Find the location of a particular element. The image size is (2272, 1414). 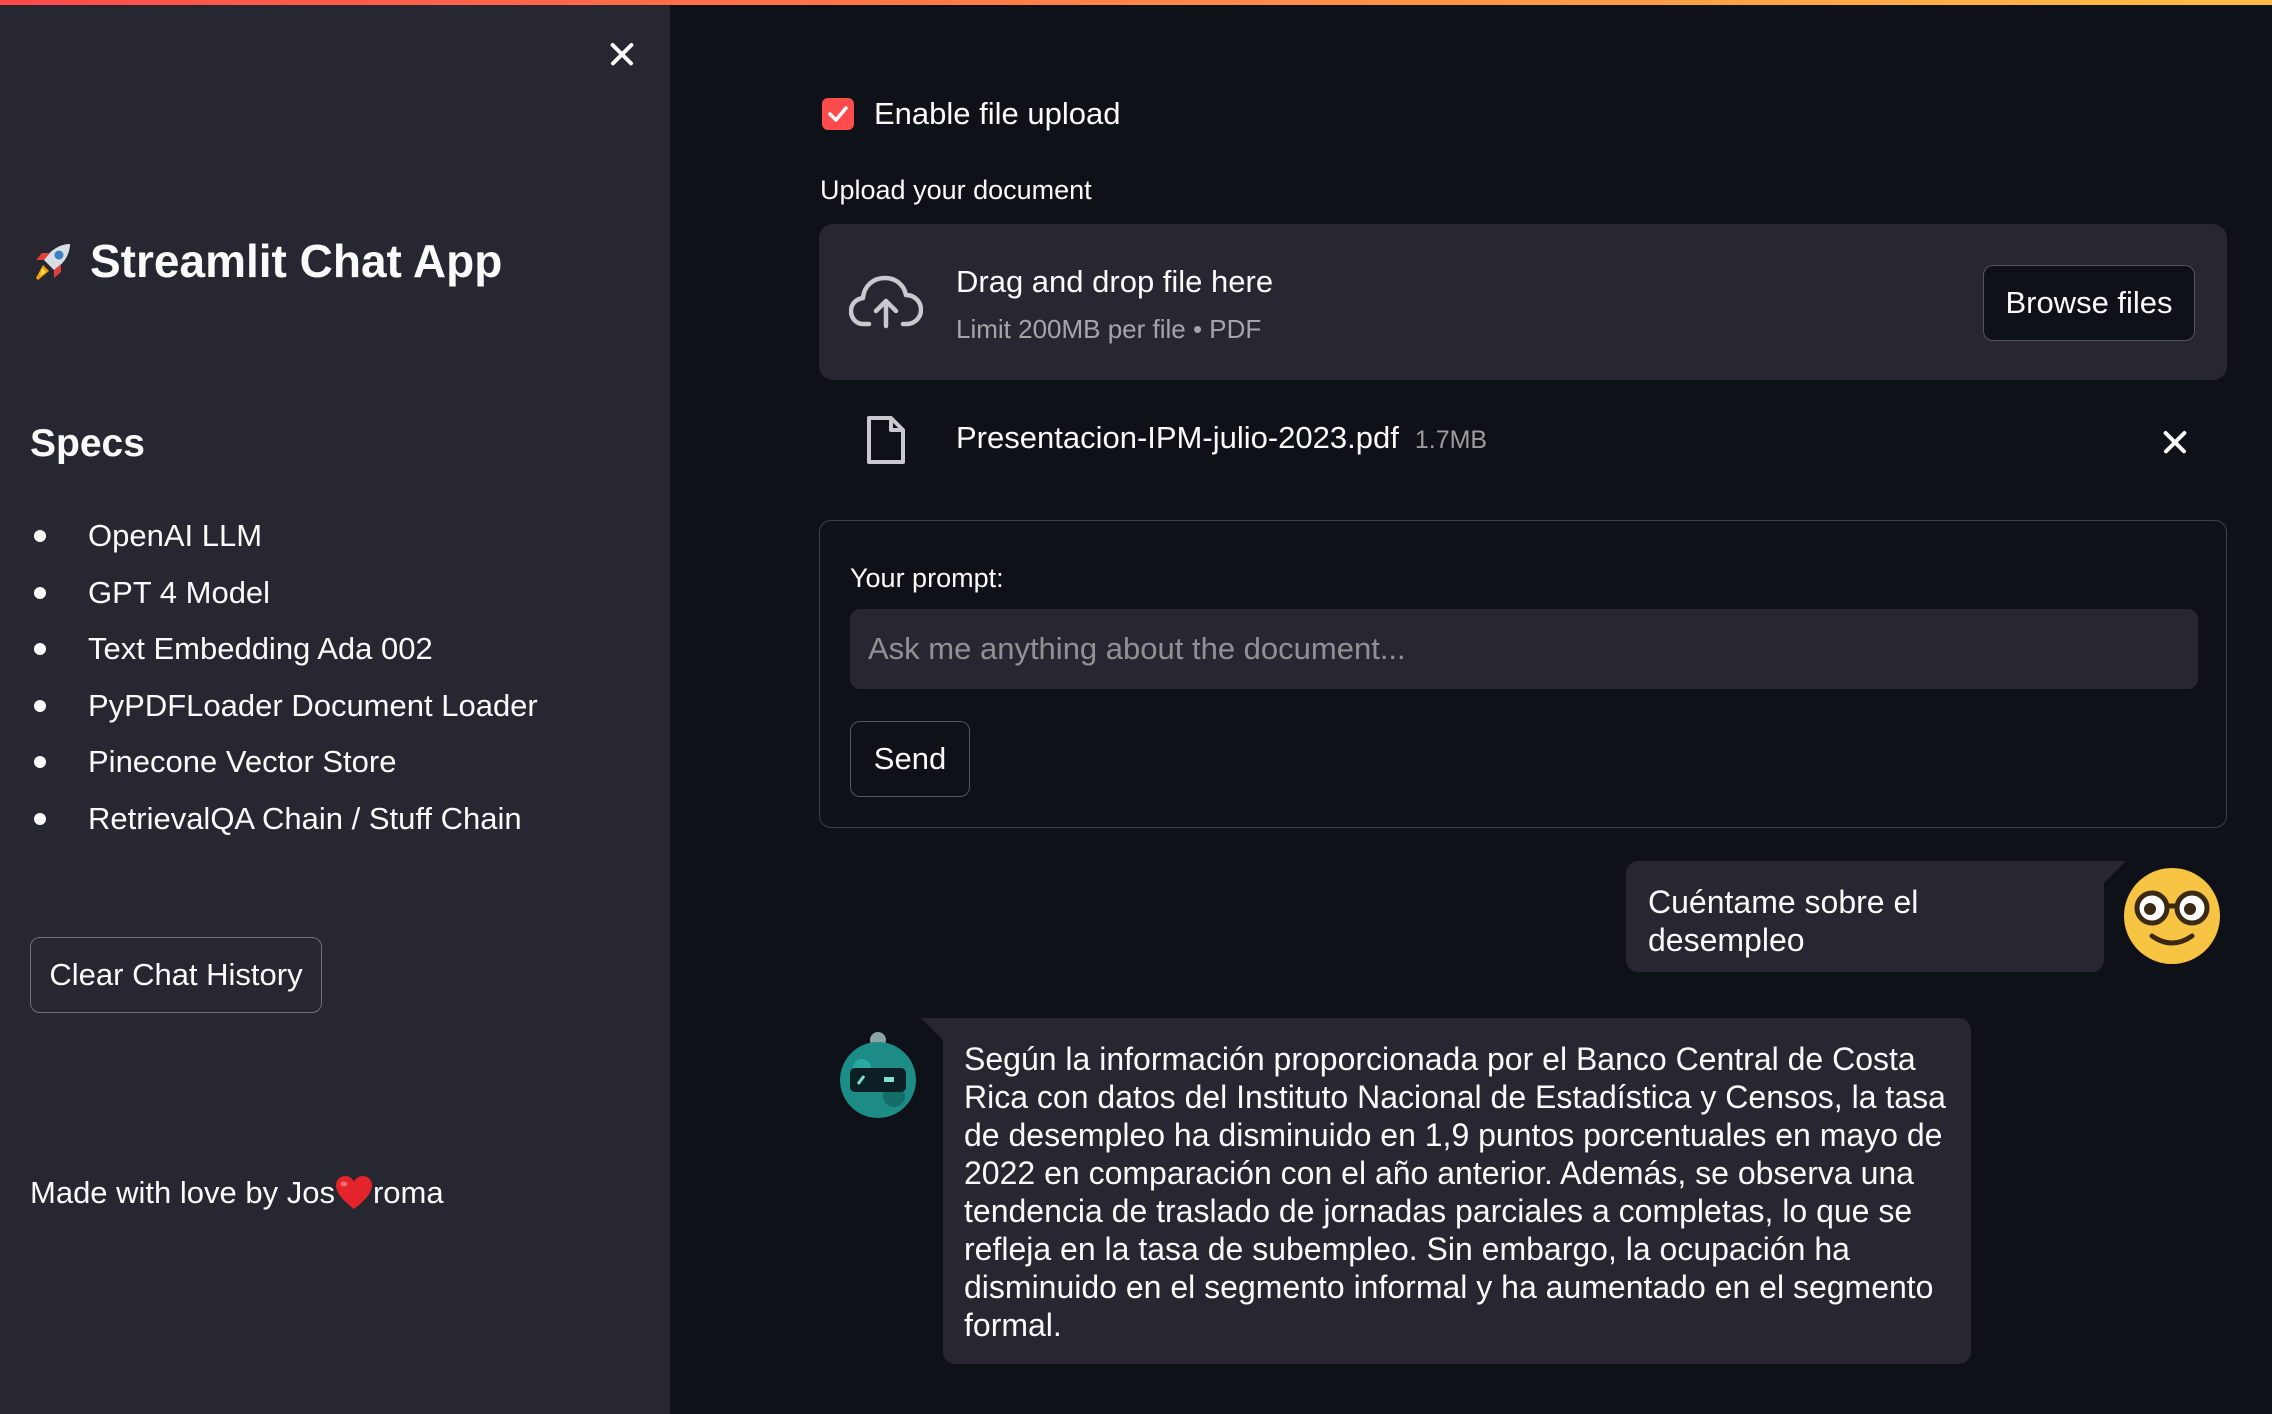

nerd-face-icon is located at coordinates (2172, 916).